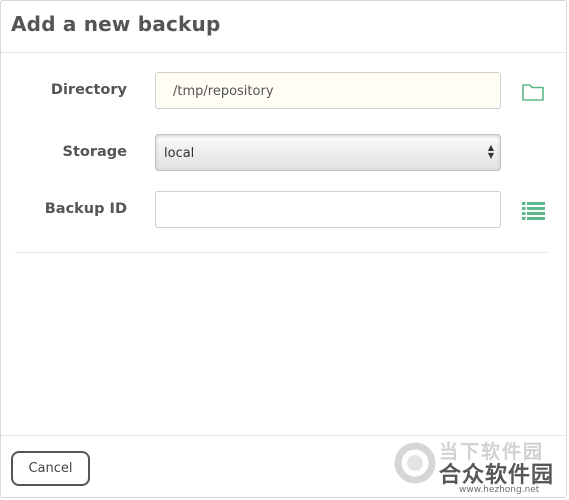 Image resolution: width=569 pixels, height=500 pixels. I want to click on dialog-title: Add a new backup, so click(116, 24).